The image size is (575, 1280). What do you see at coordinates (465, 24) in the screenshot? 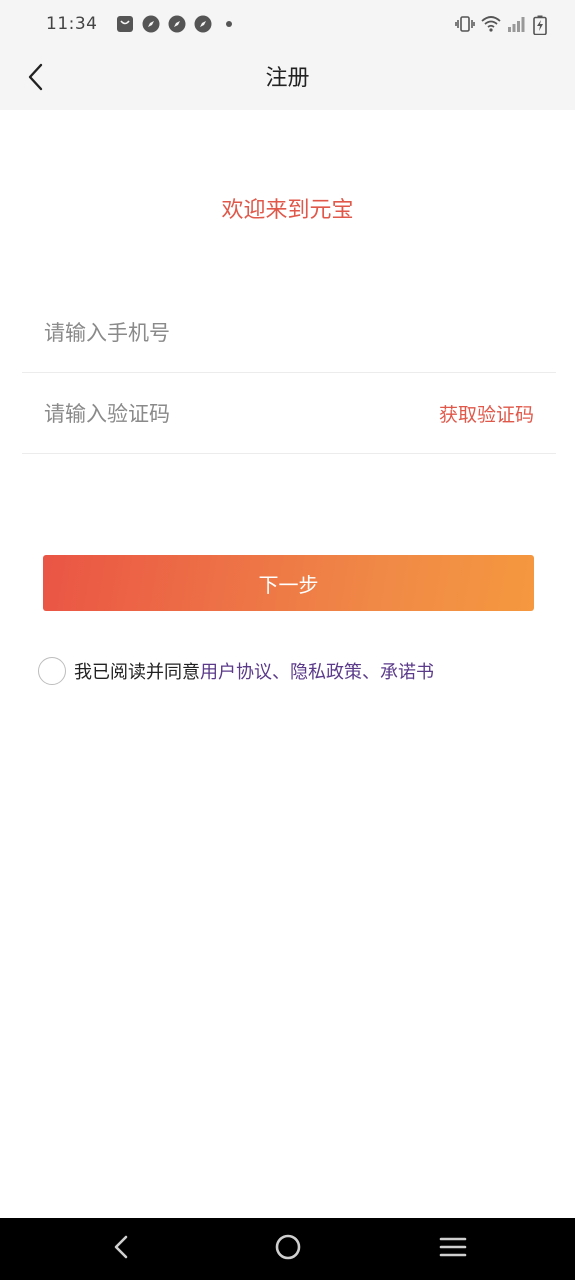
I see `vibrate-icon` at bounding box center [465, 24].